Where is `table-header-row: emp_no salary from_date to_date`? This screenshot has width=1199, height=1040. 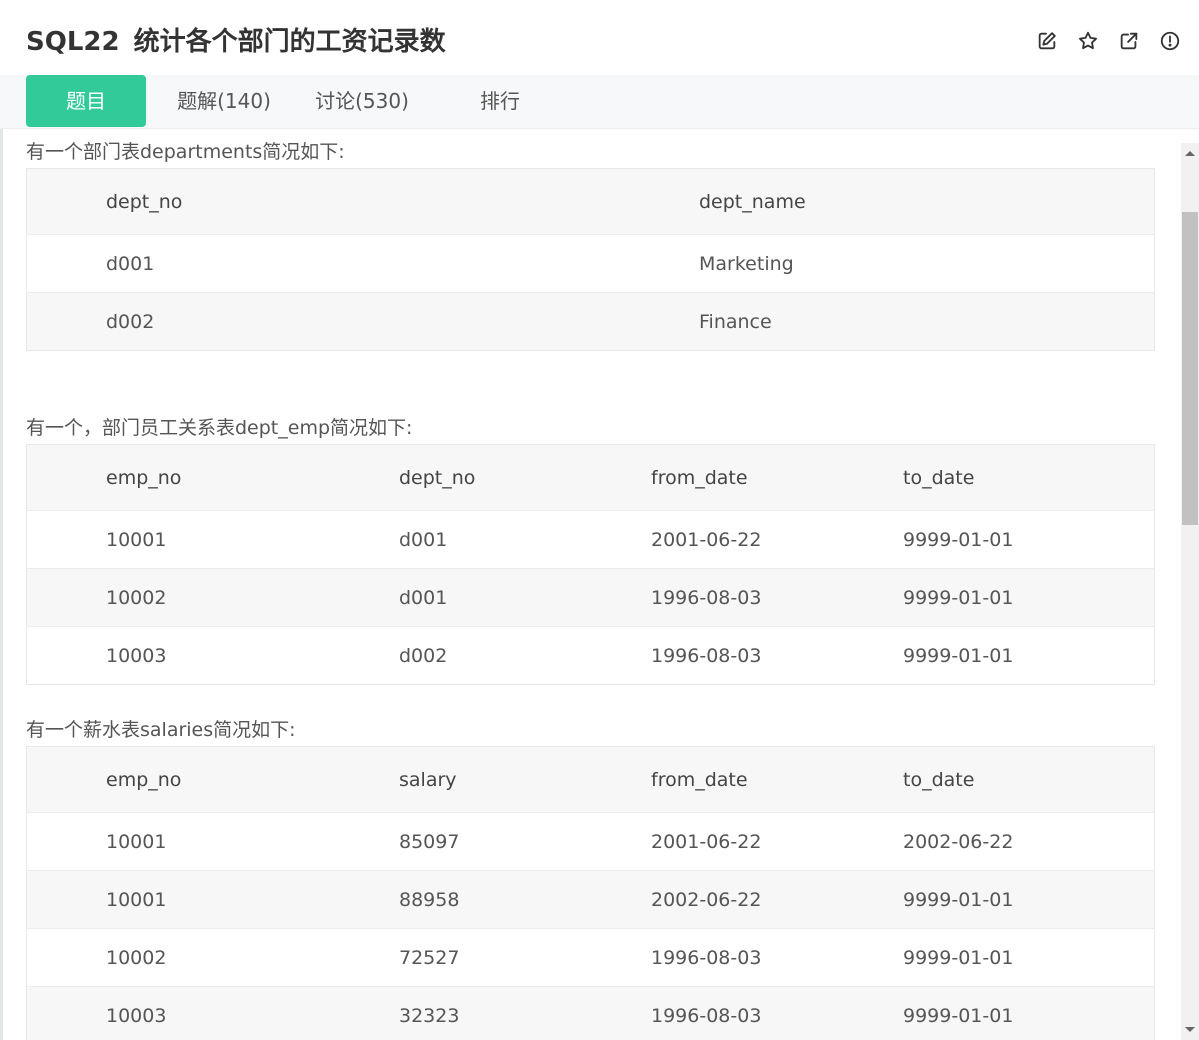
table-header-row: emp_no salary from_date to_date is located at coordinates (590, 779).